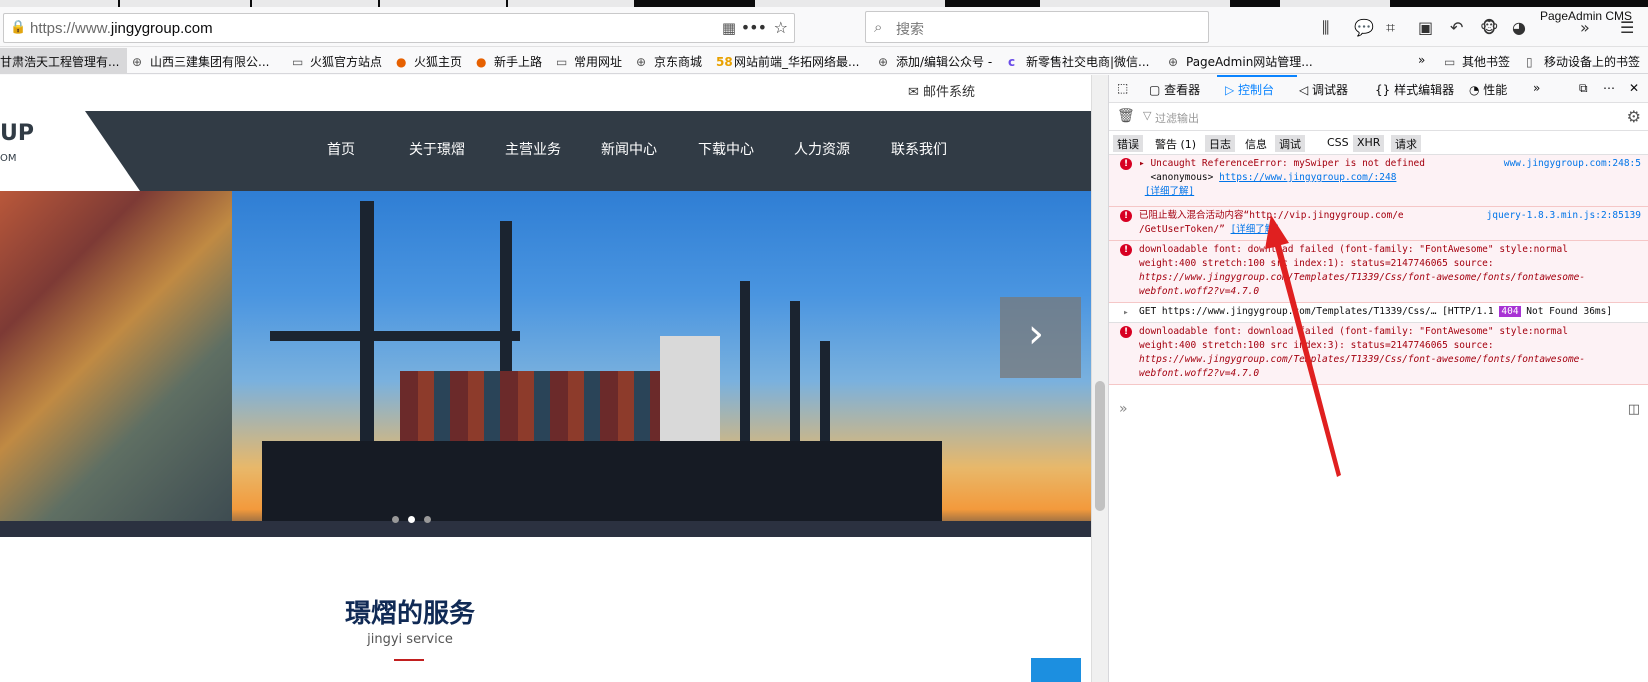 The width and height of the screenshot is (1648, 682). I want to click on bookmark-label: 其他书签, so click(1486, 62).